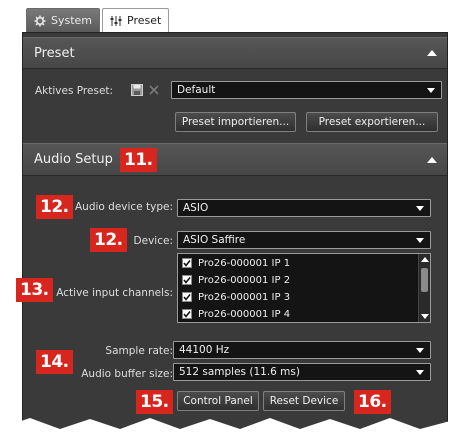 The width and height of the screenshot is (454, 436). What do you see at coordinates (244, 263) in the screenshot?
I see `channel-name: Pro26-000001 IP 1` at bounding box center [244, 263].